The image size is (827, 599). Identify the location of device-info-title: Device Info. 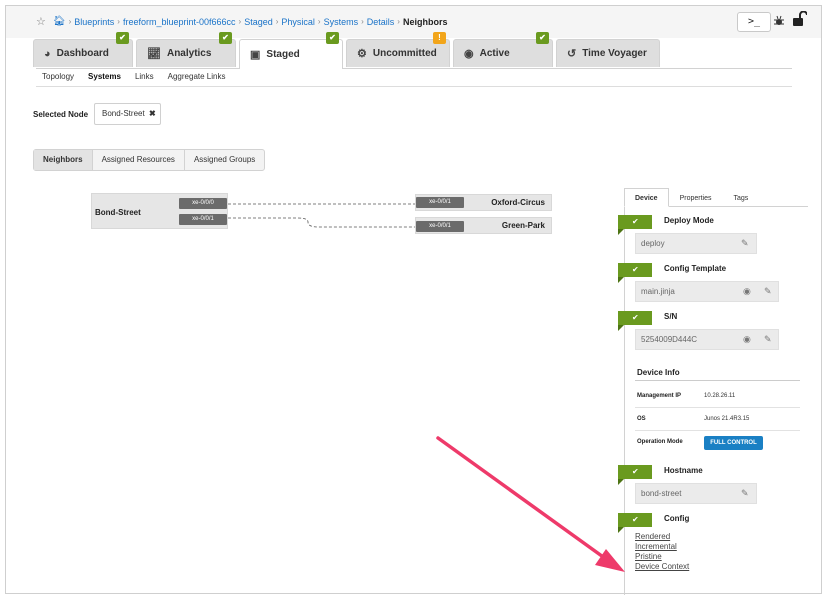
(658, 372).